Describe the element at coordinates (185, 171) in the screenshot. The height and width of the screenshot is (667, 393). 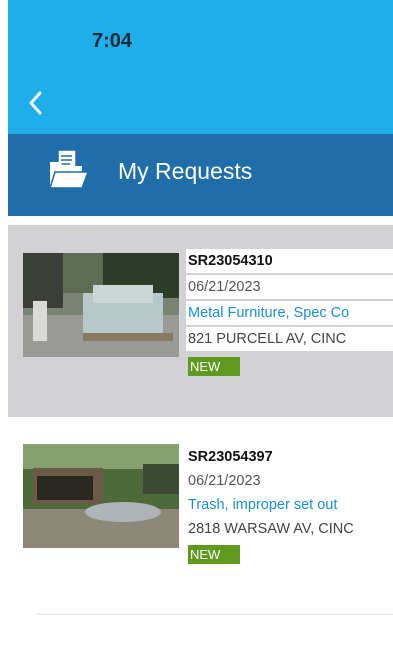
I see `page-title: My Requests` at that location.